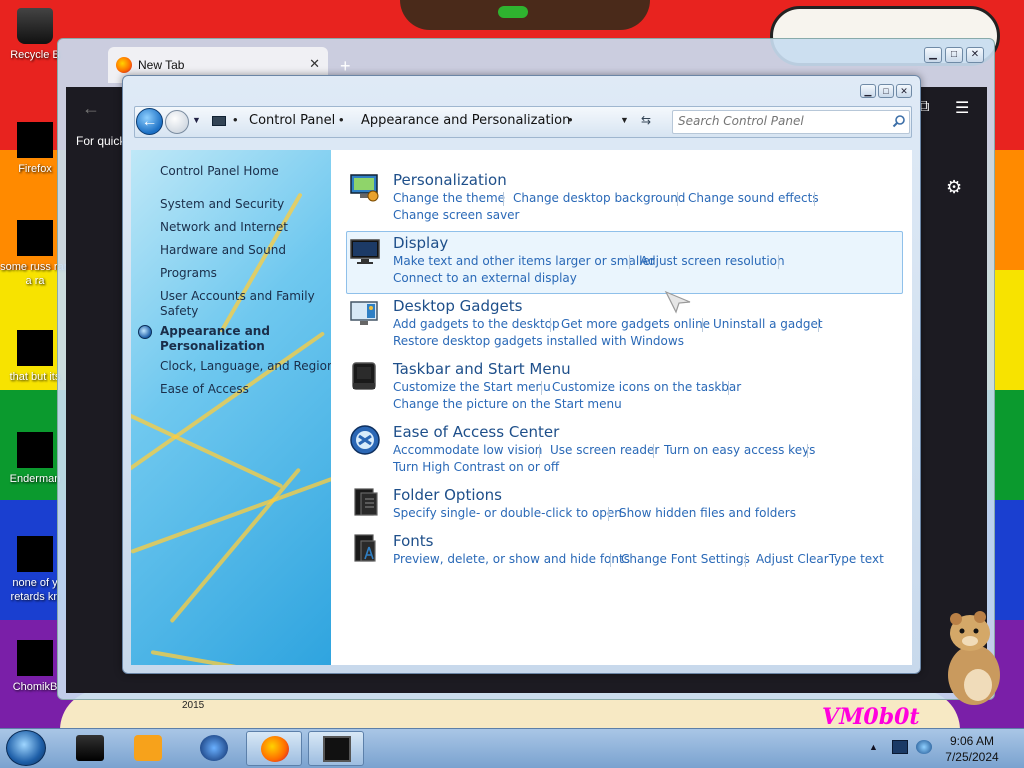 This screenshot has width=1024, height=768. Describe the element at coordinates (420, 243) in the screenshot. I see `category-display: Display` at that location.